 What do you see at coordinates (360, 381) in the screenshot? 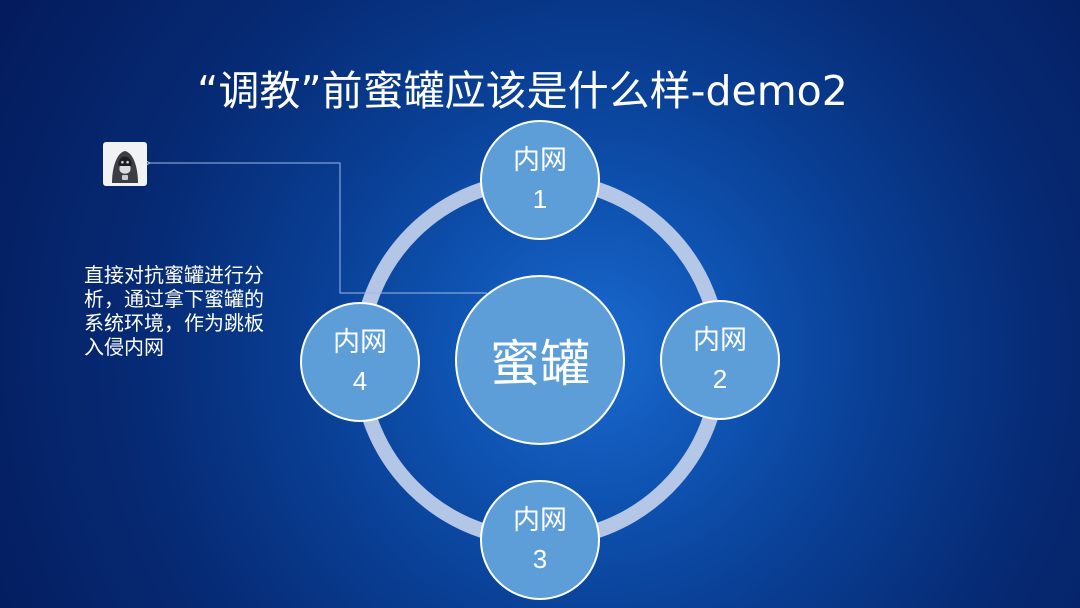
I see `intranet-node-number: 4` at bounding box center [360, 381].